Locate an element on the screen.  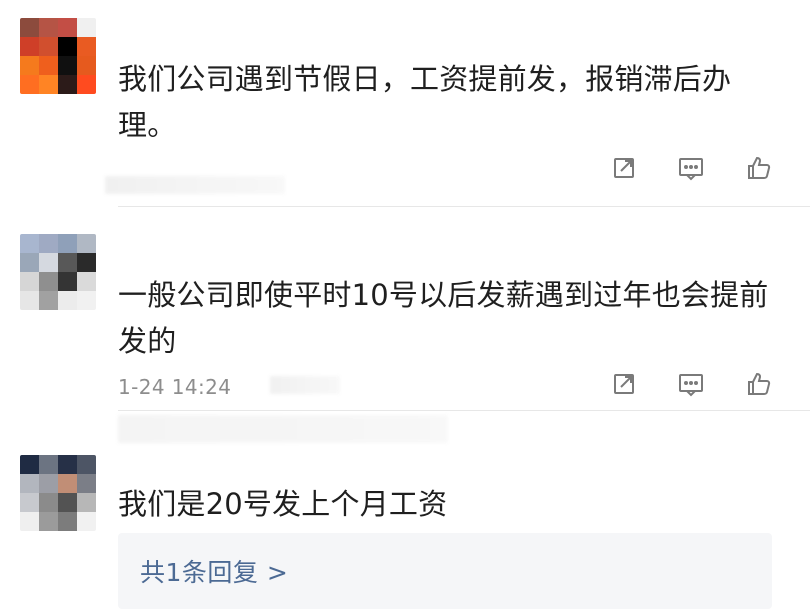
comment-text: 我们公司遇到节假日，工资提前发，报销滞后办理。 is located at coordinates (425, 102).